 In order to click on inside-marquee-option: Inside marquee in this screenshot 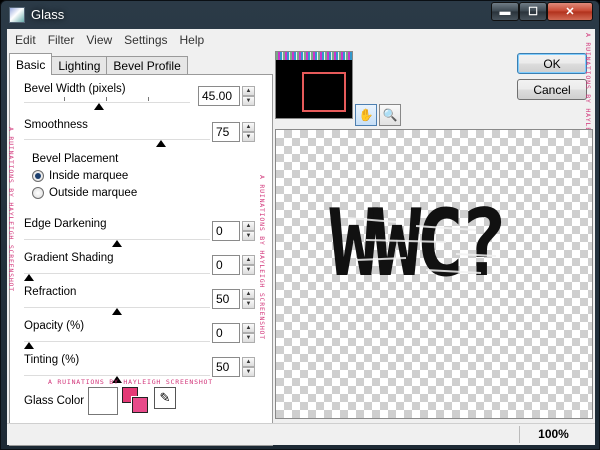, I will do `click(80, 176)`.